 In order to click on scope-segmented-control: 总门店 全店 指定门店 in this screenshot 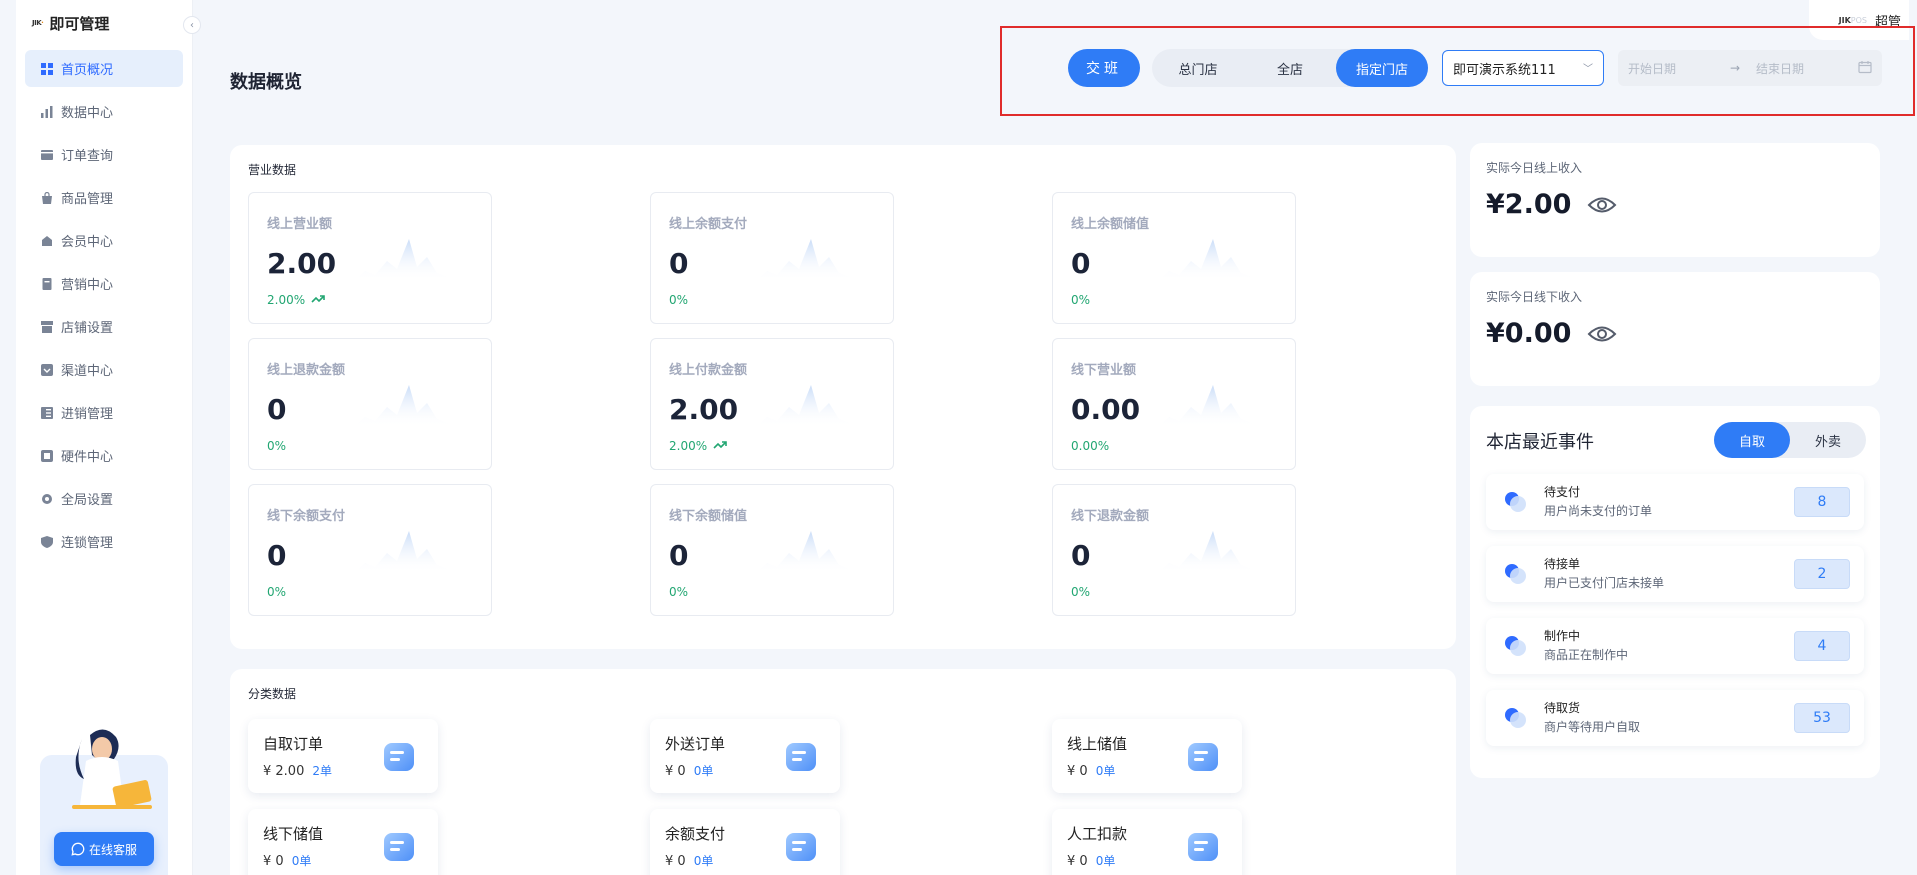, I will do `click(1290, 68)`.